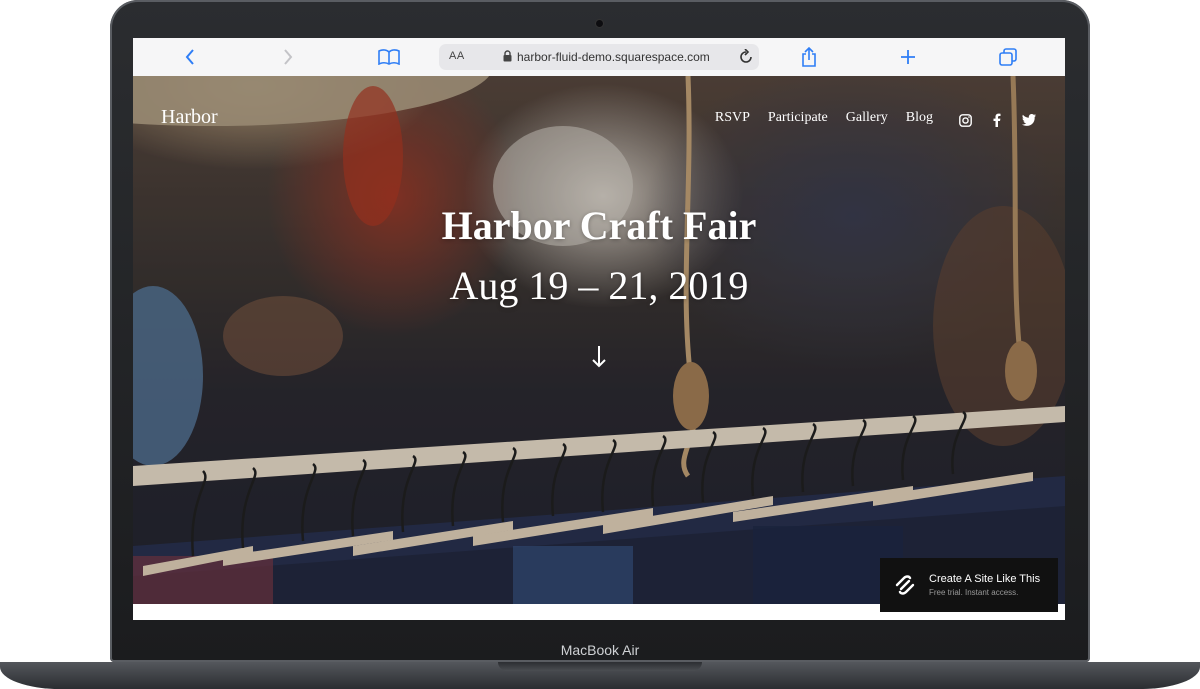  What do you see at coordinates (965, 120) in the screenshot?
I see `instagram-icon` at bounding box center [965, 120].